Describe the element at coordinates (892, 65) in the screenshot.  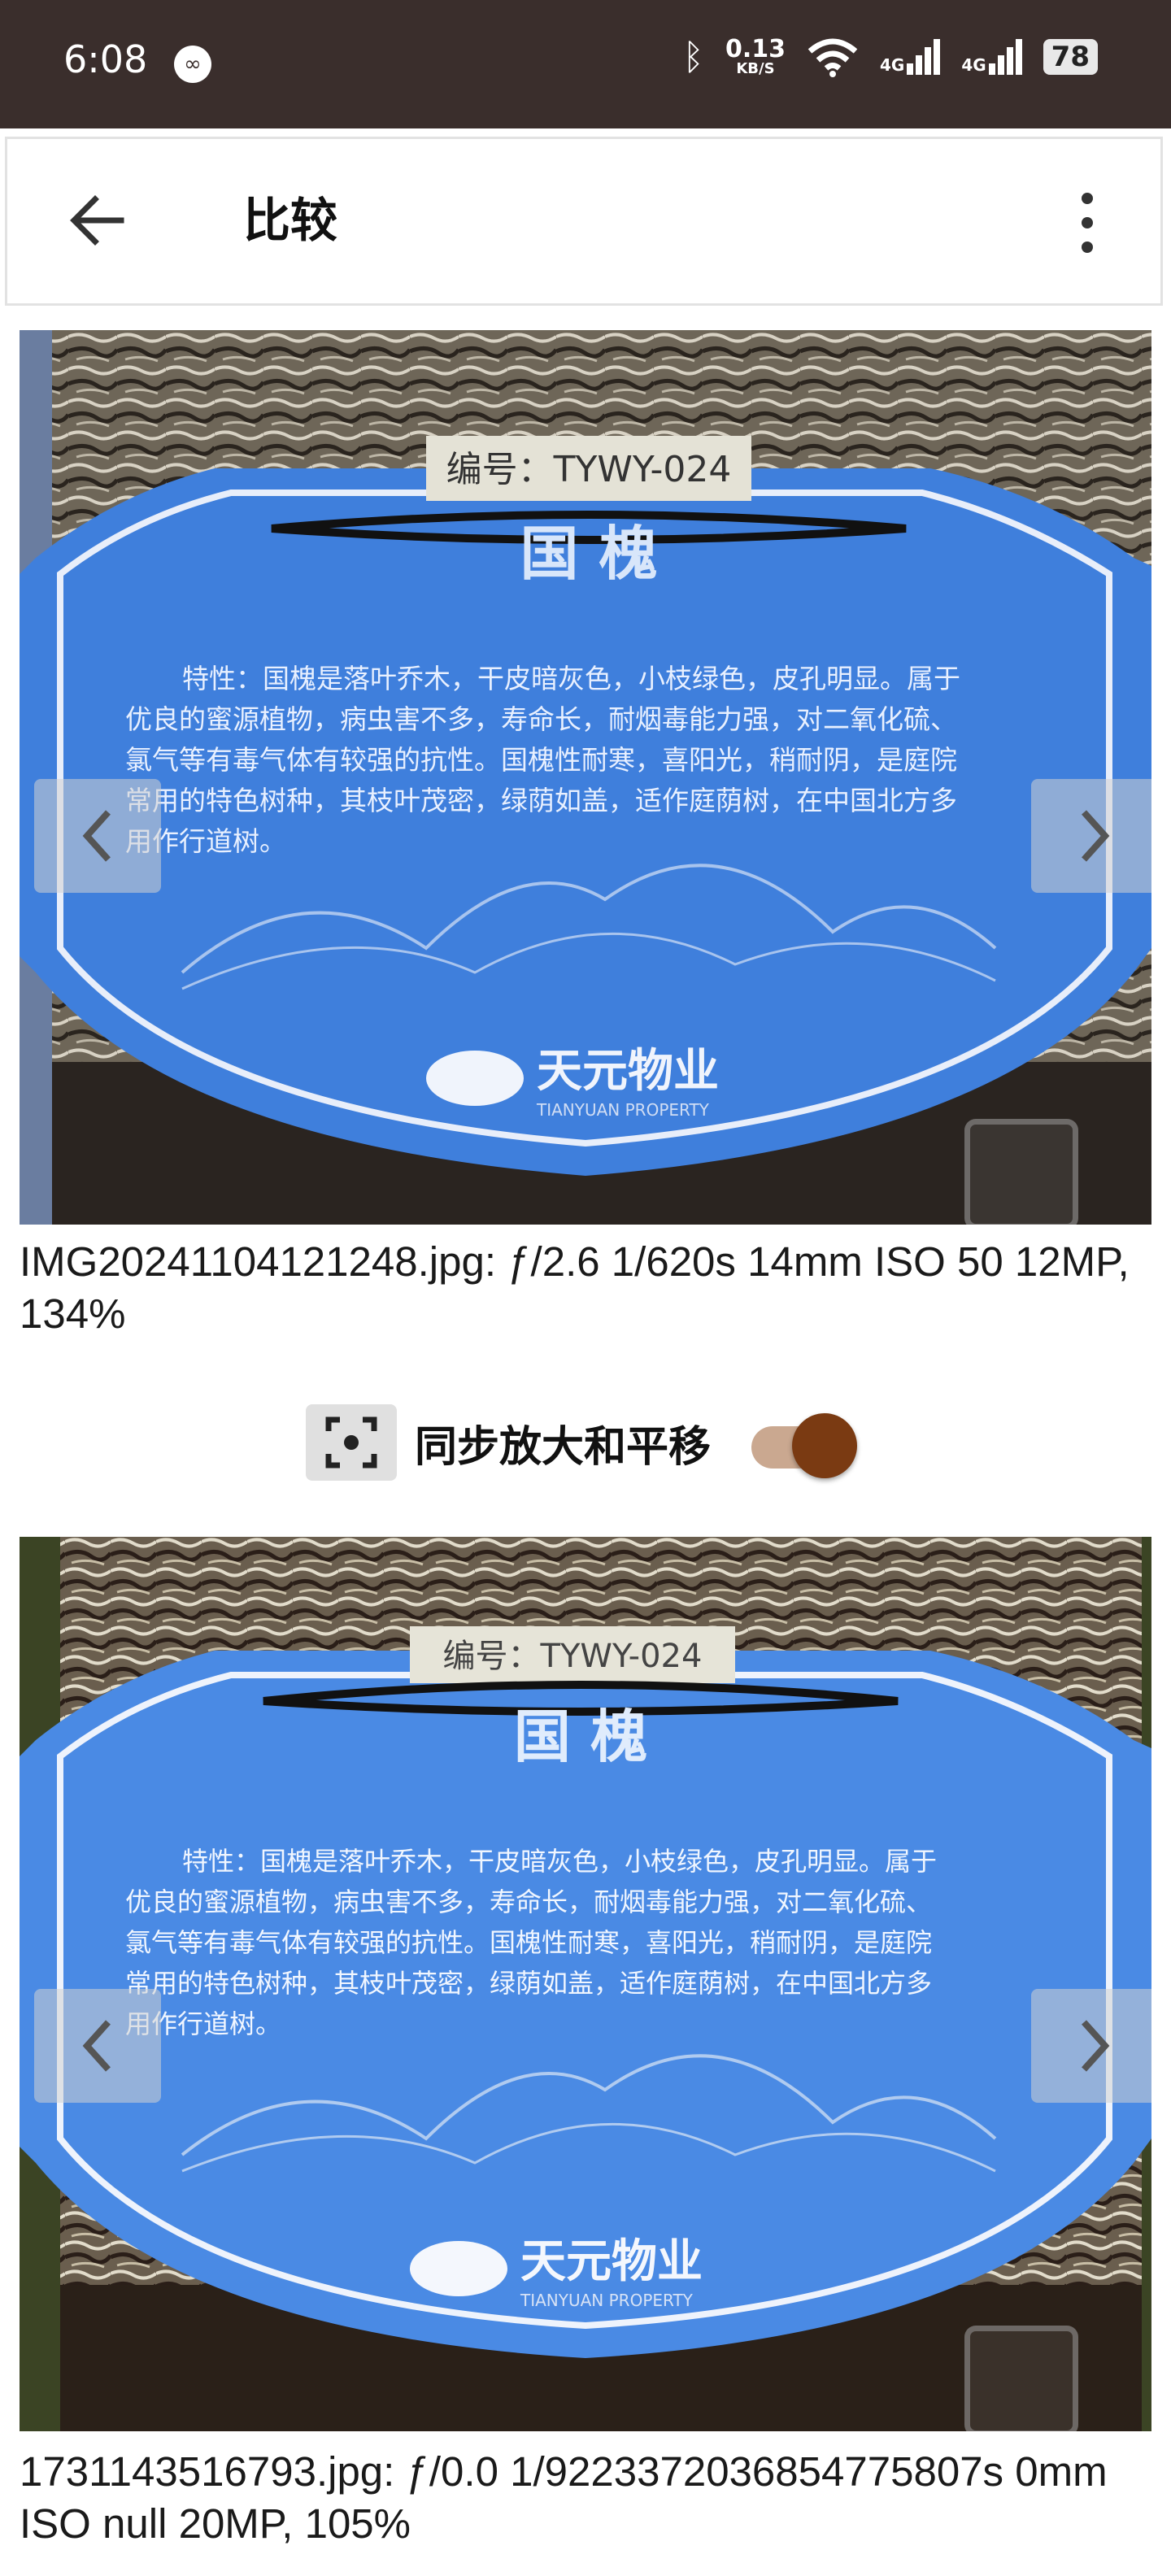
I see `signal-label-1: 4G` at that location.